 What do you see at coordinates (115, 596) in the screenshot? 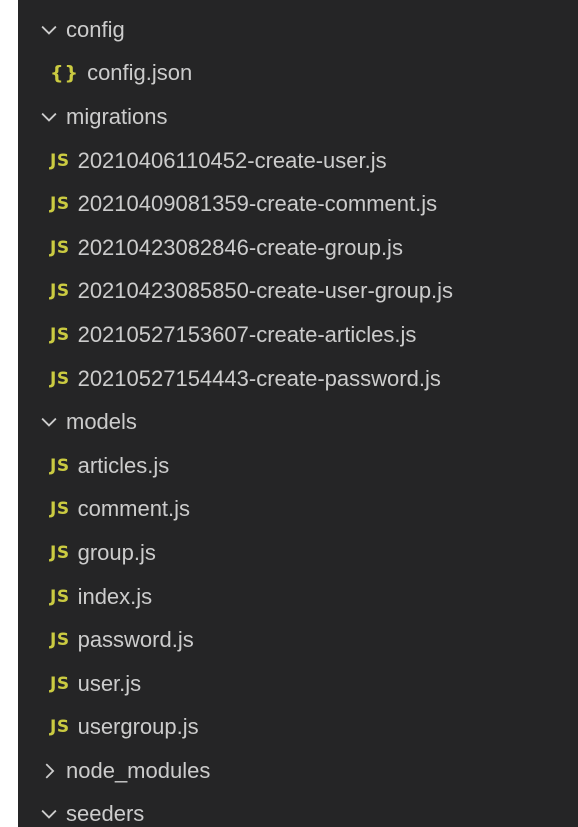
I see `file-label: index.js` at bounding box center [115, 596].